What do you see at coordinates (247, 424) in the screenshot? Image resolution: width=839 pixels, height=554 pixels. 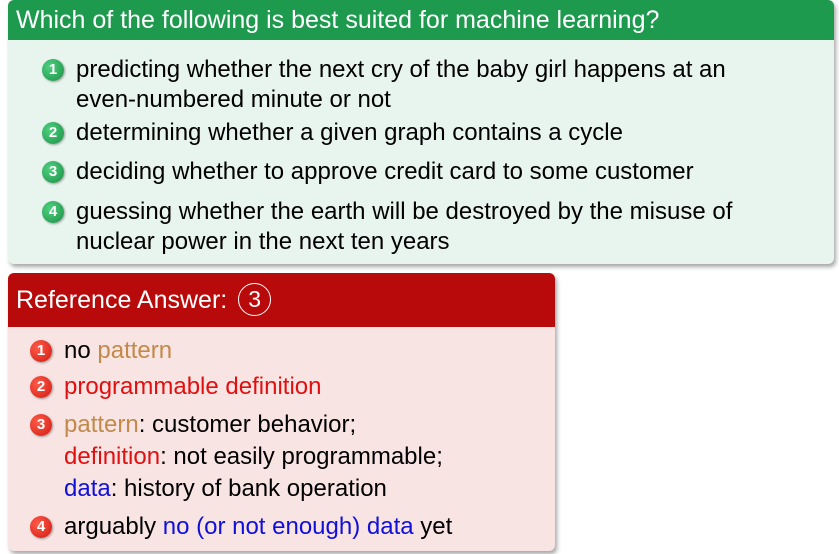 I see `answer-text: : customer behavior;` at bounding box center [247, 424].